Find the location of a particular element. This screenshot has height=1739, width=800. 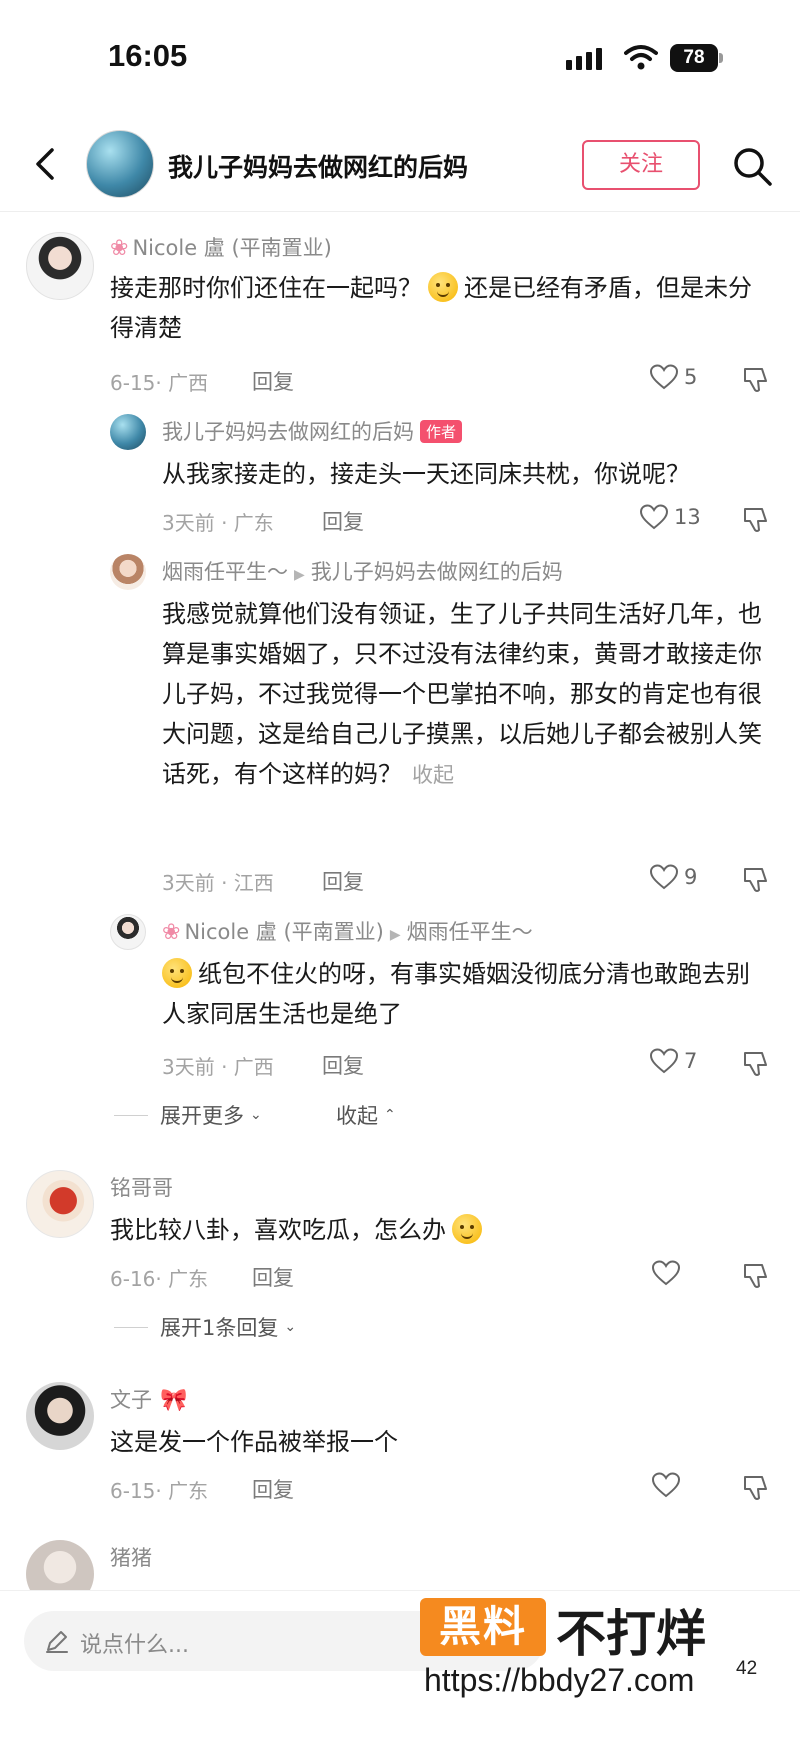

comment-date: 6-15· 广东 is located at coordinates (159, 1491).